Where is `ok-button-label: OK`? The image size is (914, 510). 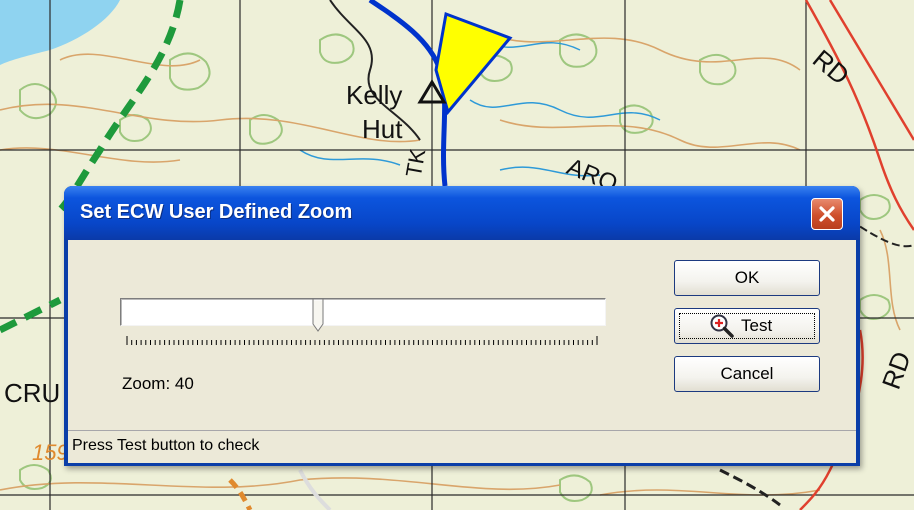
ok-button-label: OK is located at coordinates (747, 277).